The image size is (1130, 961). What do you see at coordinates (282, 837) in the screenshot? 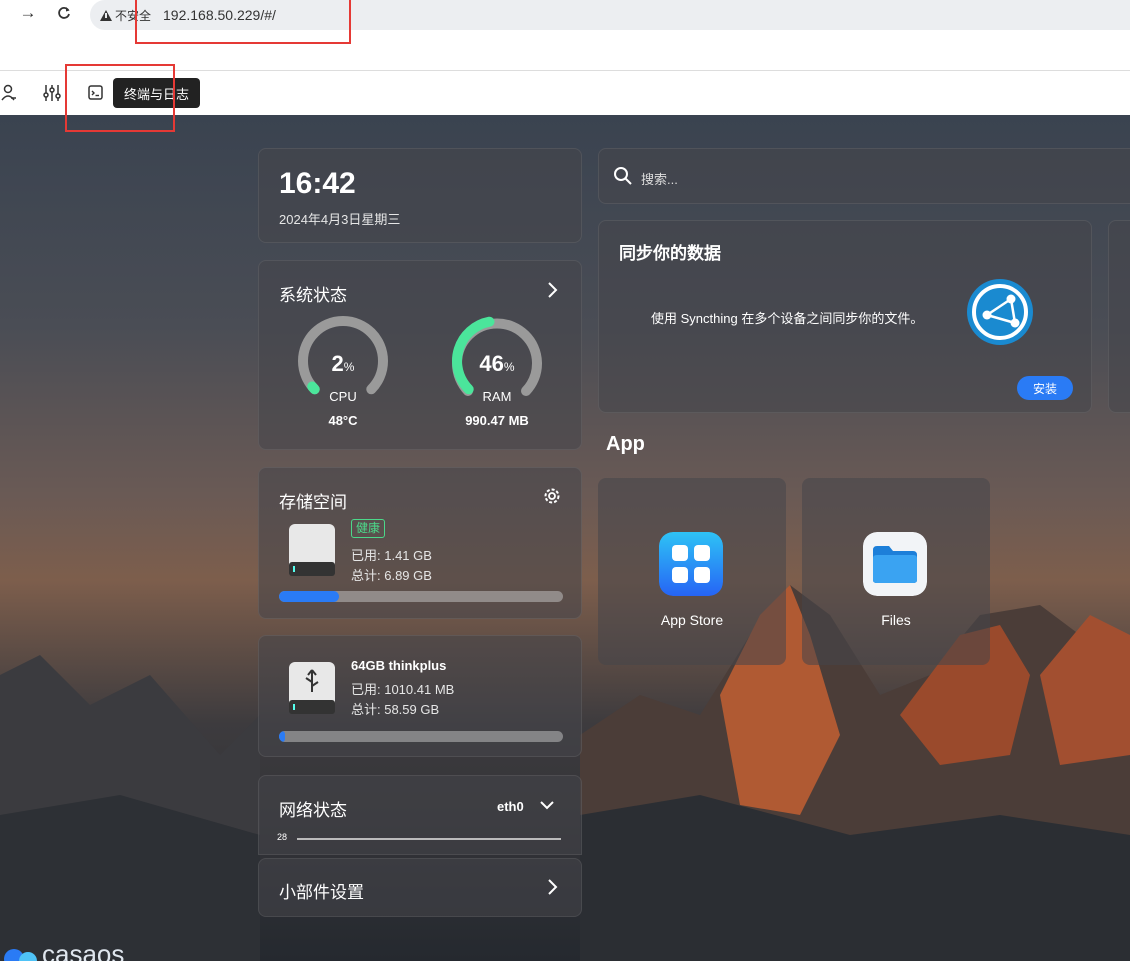
I see `network-axis-value: 28` at bounding box center [282, 837].